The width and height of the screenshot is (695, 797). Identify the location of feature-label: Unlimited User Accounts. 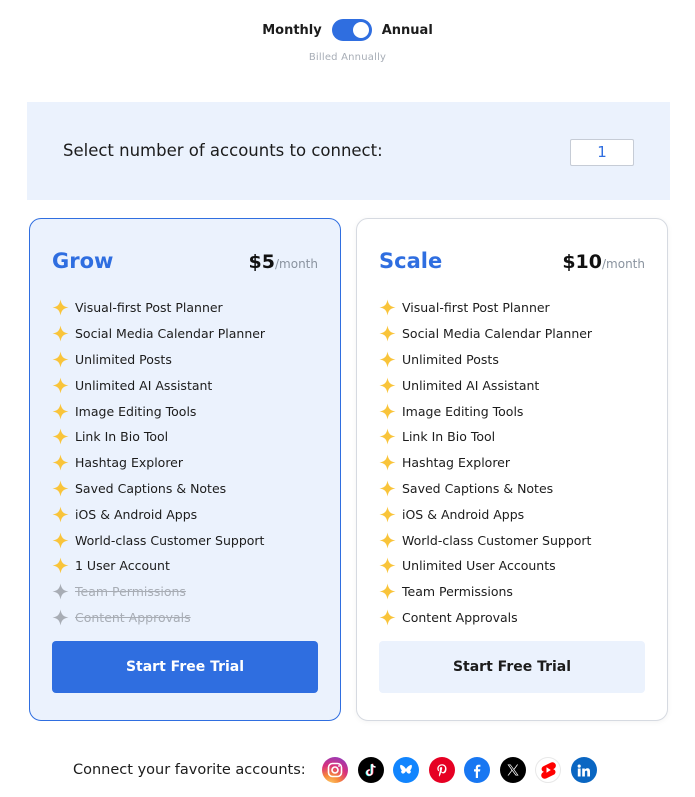
(479, 566).